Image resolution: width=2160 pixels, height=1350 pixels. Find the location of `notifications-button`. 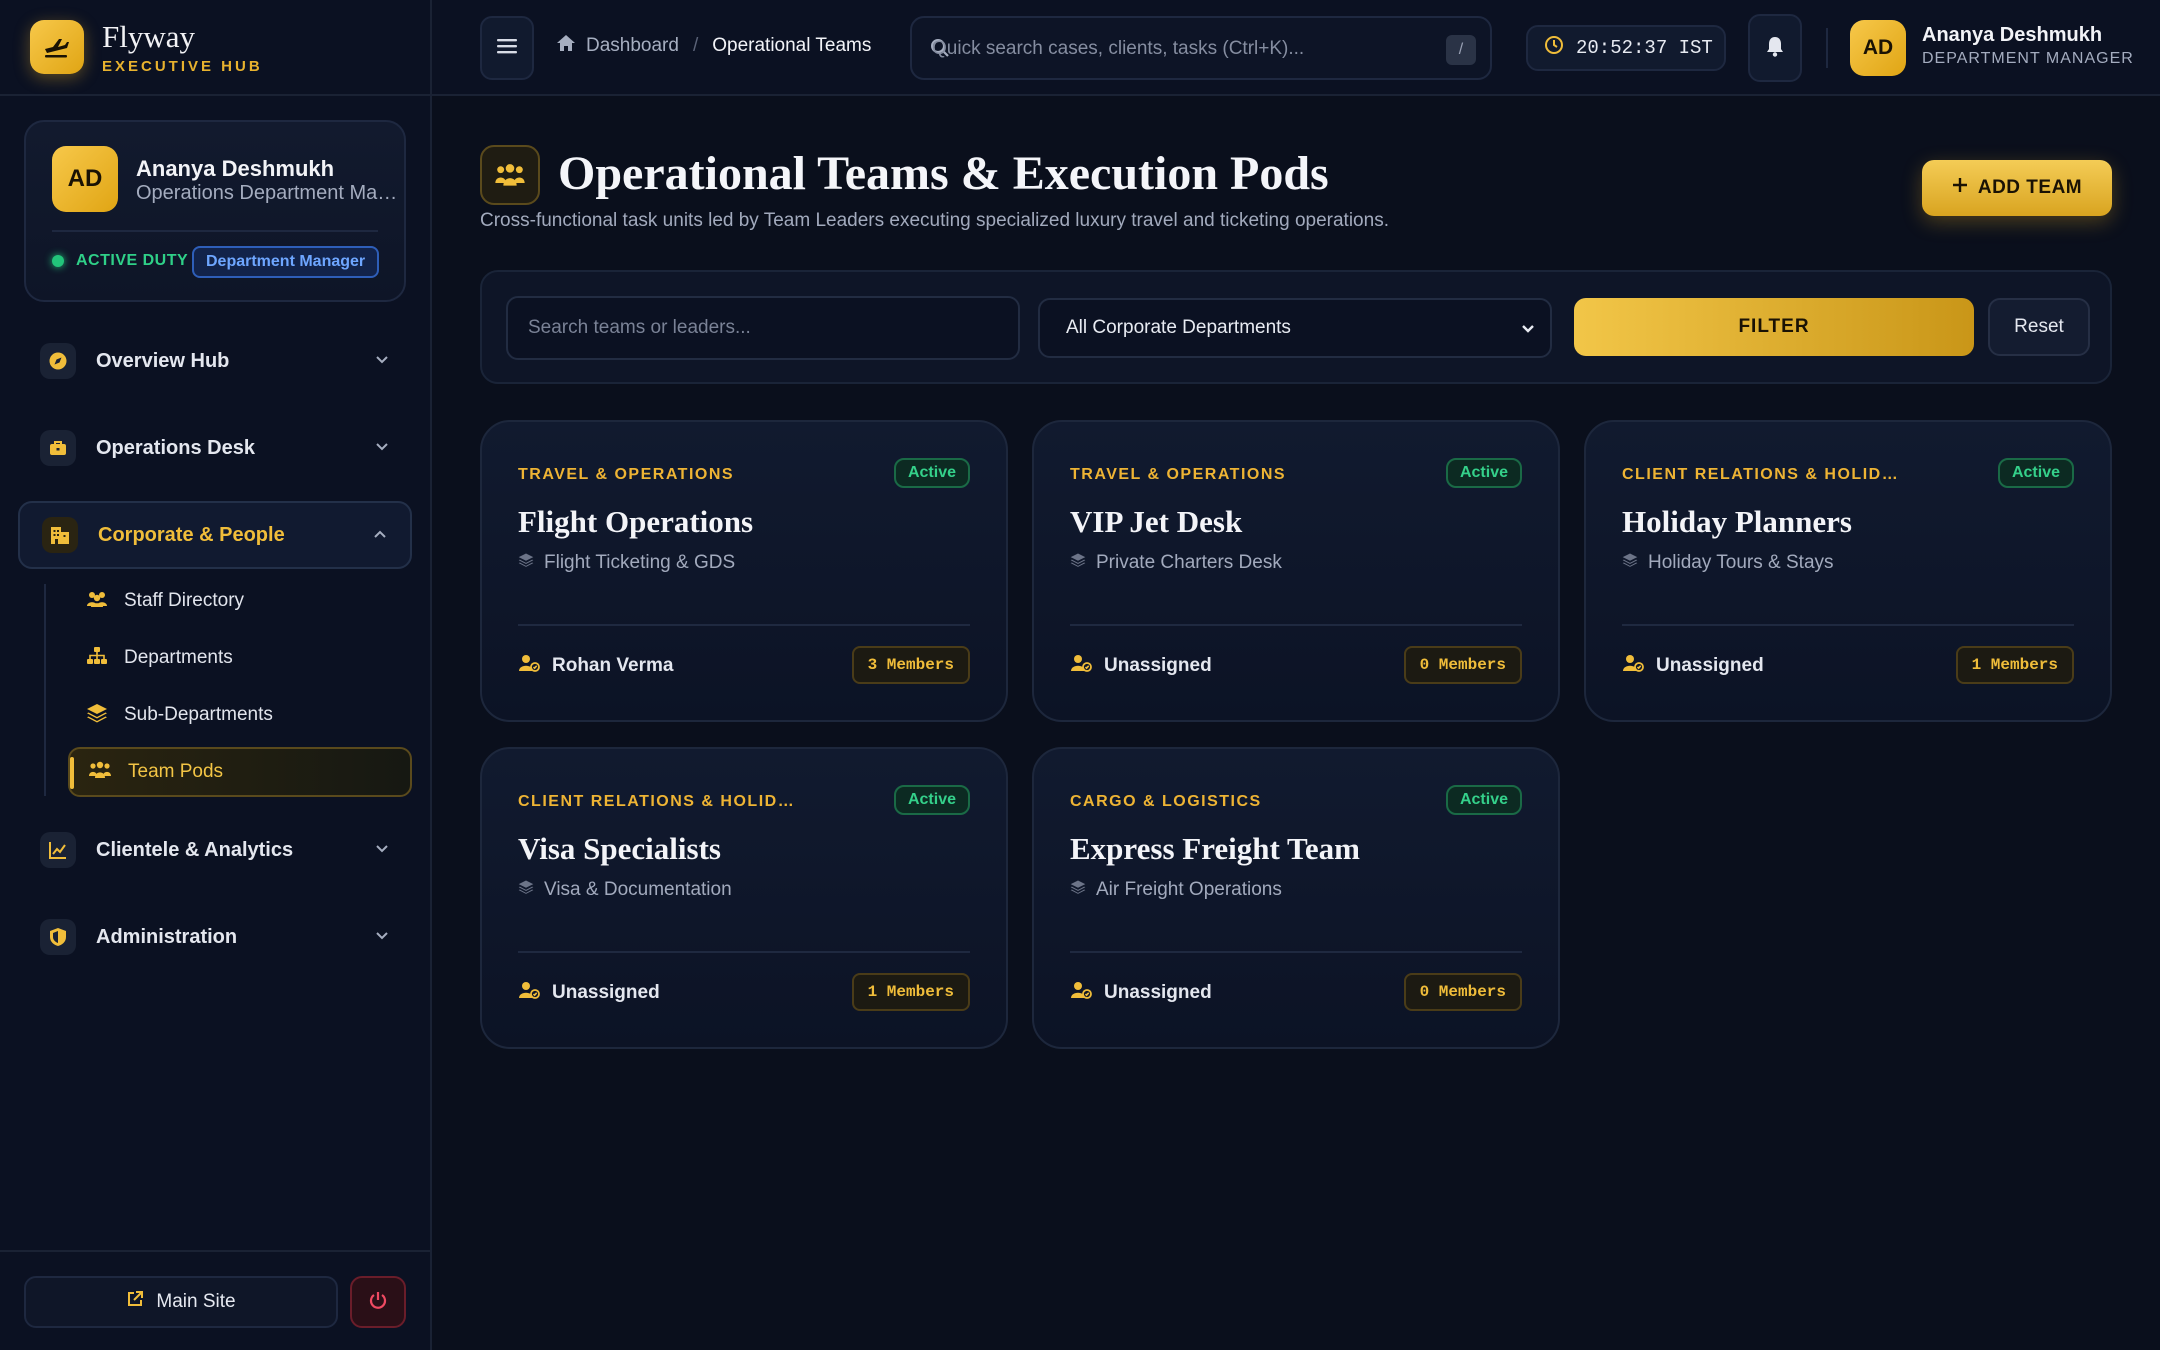

notifications-button is located at coordinates (1775, 48).